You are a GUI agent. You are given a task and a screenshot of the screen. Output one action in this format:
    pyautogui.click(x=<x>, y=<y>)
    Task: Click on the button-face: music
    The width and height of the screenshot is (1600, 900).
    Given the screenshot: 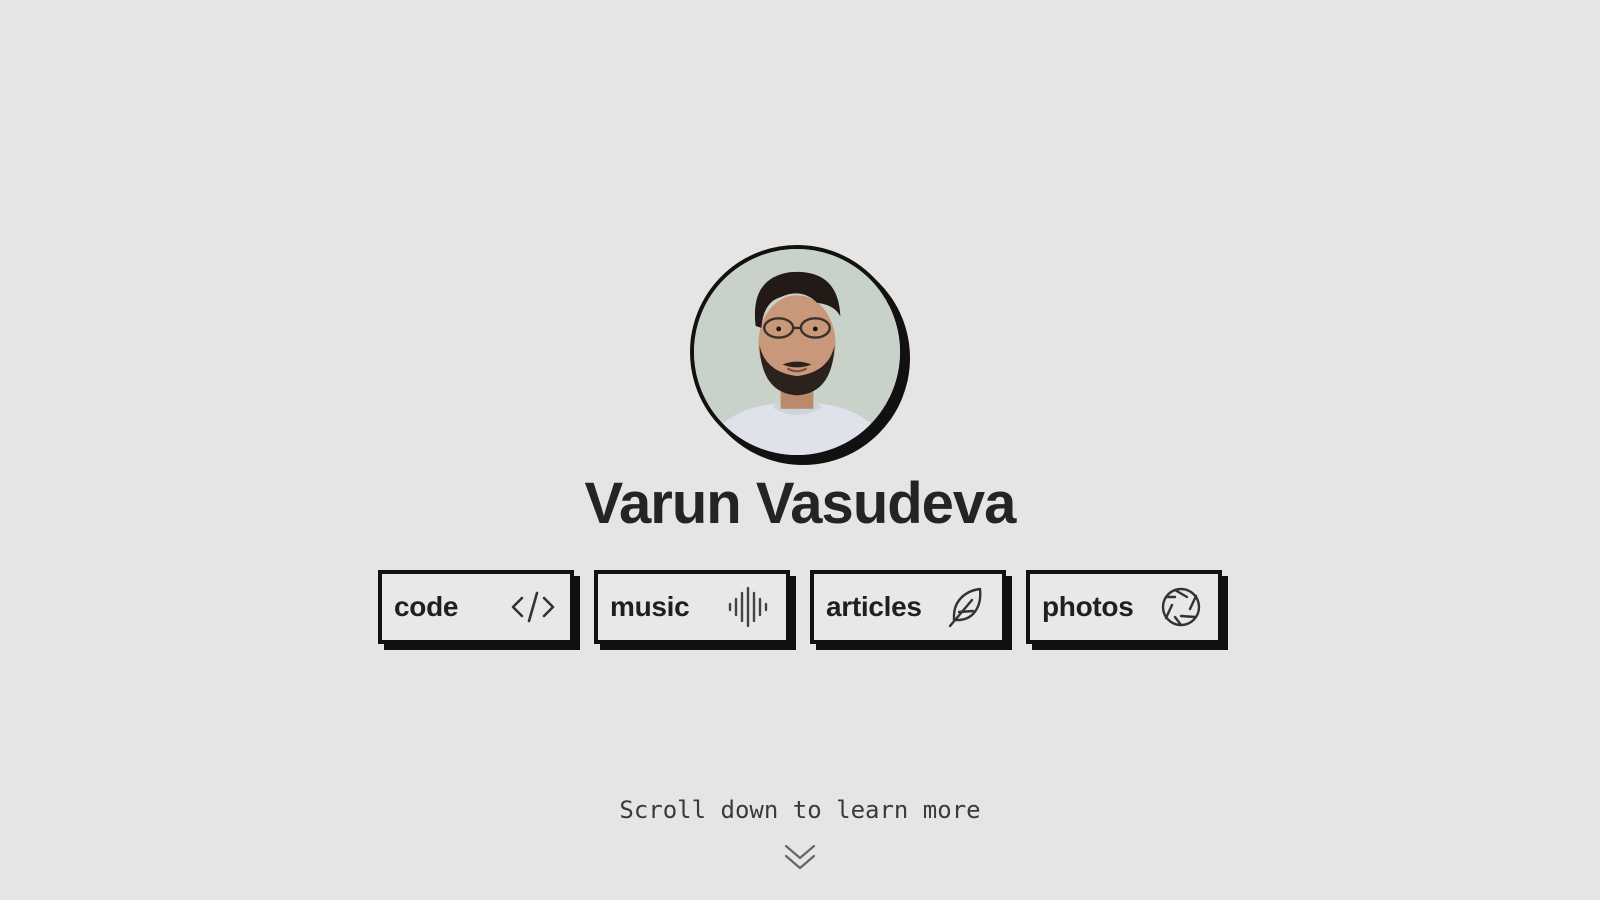 What is the action you would take?
    pyautogui.click(x=692, y=607)
    